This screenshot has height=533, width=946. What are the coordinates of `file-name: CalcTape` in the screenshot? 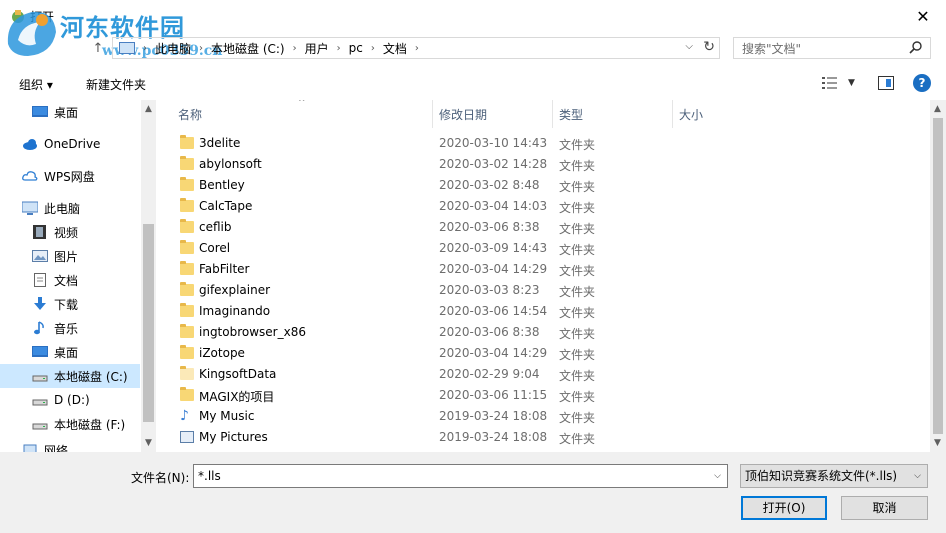 It's located at (226, 206).